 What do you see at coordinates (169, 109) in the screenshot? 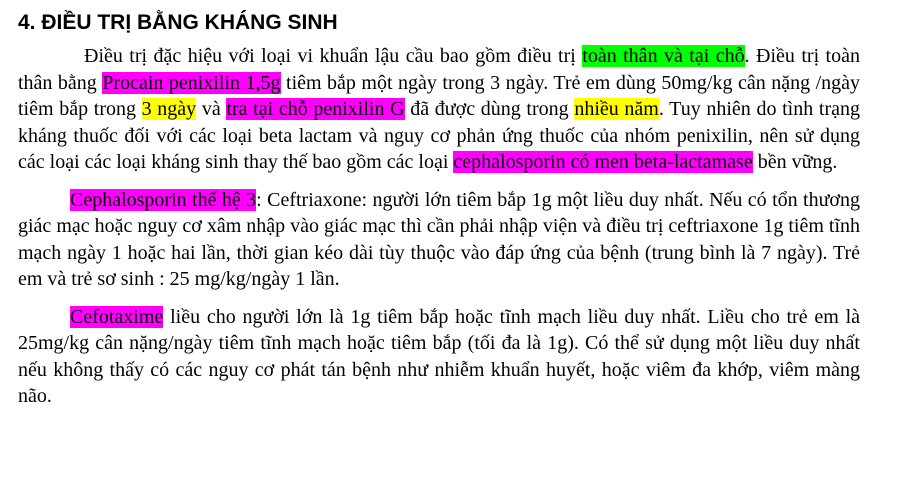
I see `highlight-yellow: 3 ngày` at bounding box center [169, 109].